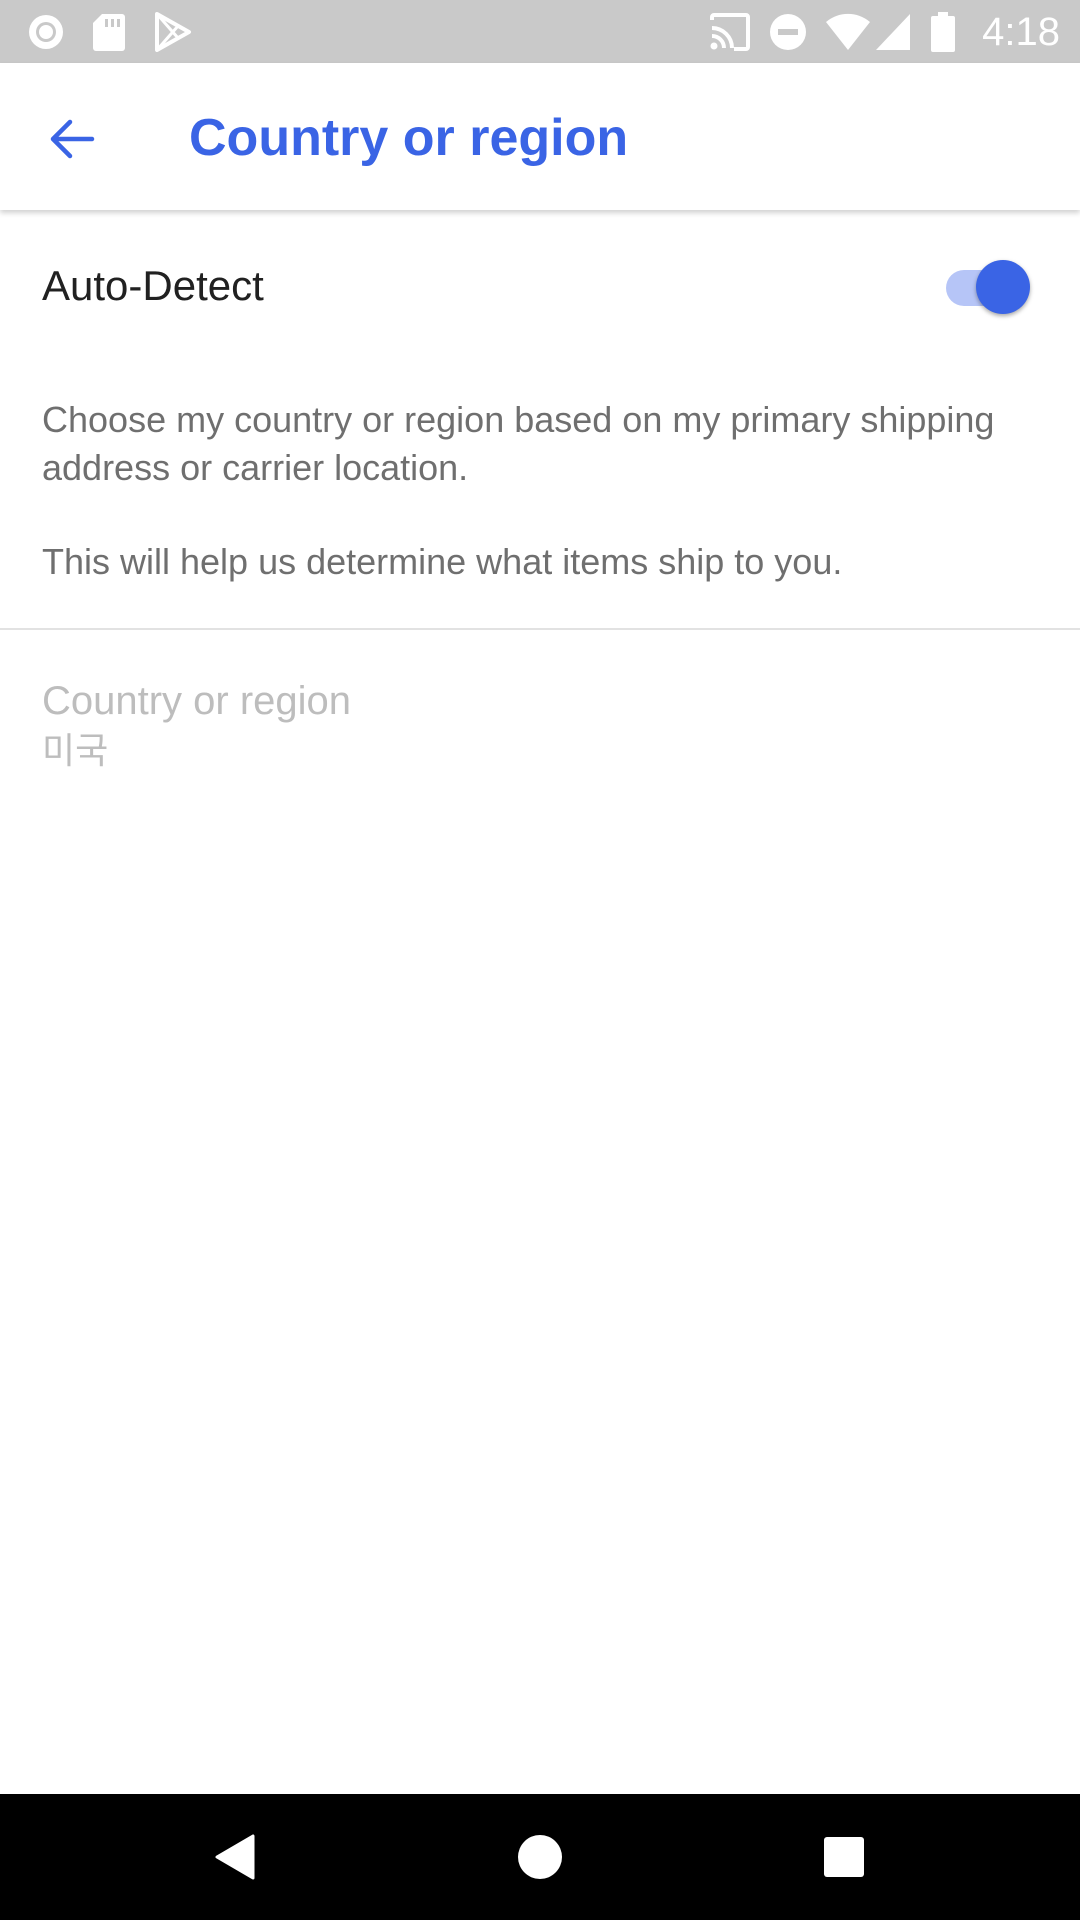 This screenshot has height=1920, width=1080. I want to click on wifi-icon, so click(848, 31).